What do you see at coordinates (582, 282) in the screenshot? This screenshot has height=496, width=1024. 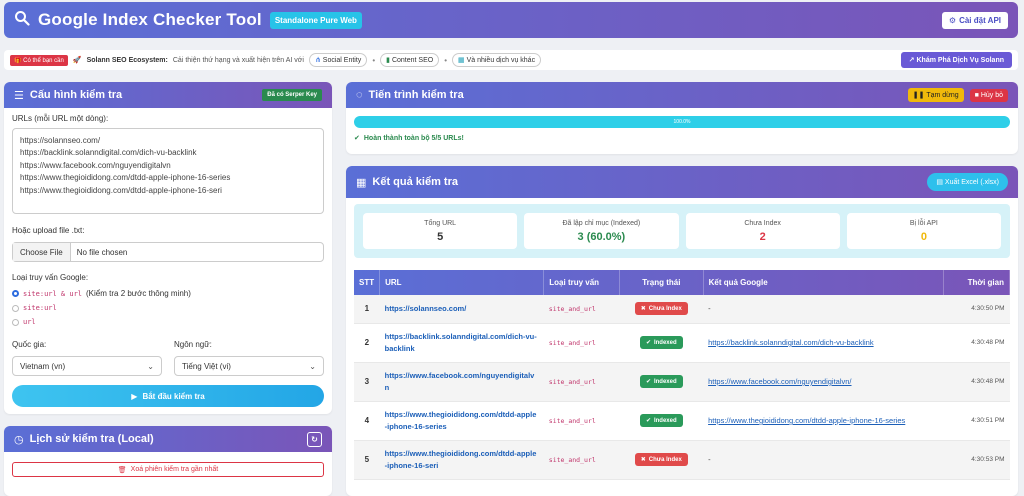 I see `column-header: Loại truy vấn` at bounding box center [582, 282].